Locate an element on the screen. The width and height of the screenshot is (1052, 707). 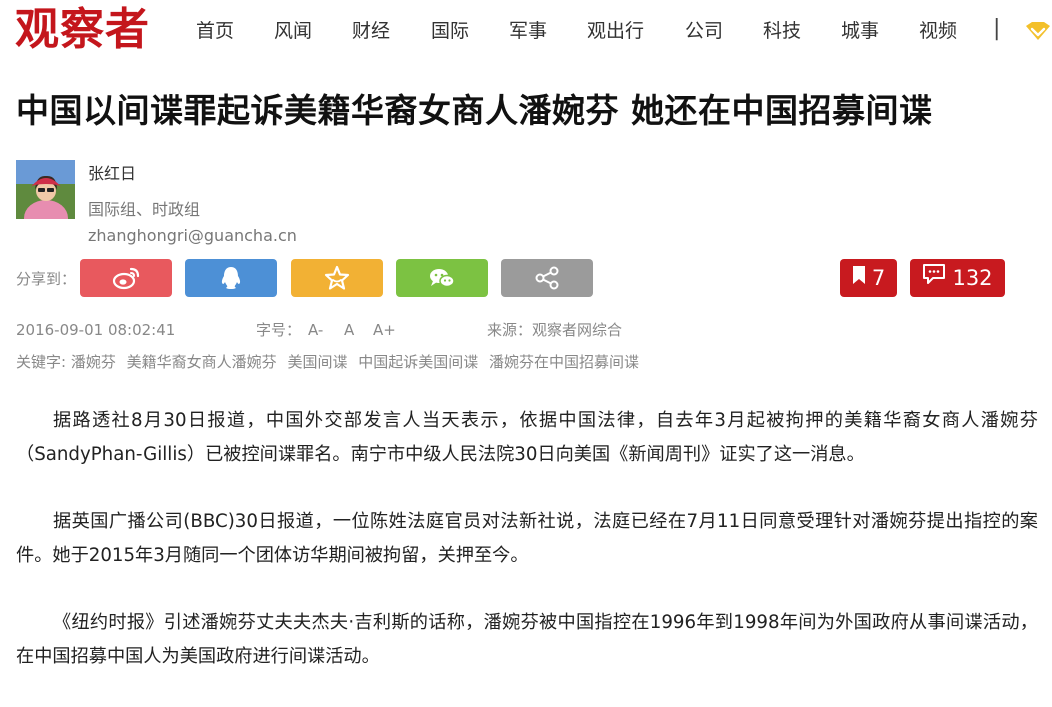
keywords-label: 关键字: is located at coordinates (41, 362).